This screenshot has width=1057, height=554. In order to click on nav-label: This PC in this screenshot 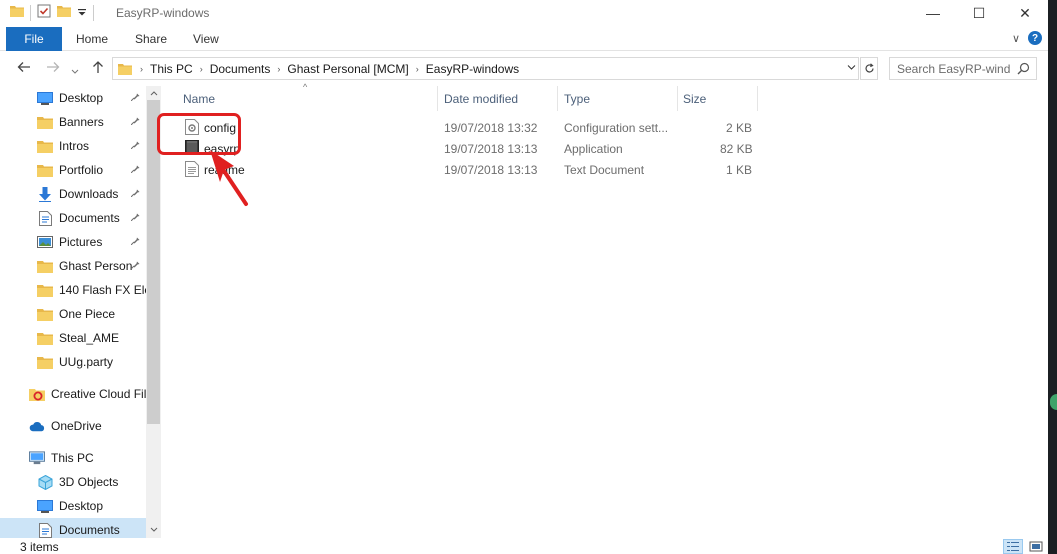, I will do `click(72, 458)`.